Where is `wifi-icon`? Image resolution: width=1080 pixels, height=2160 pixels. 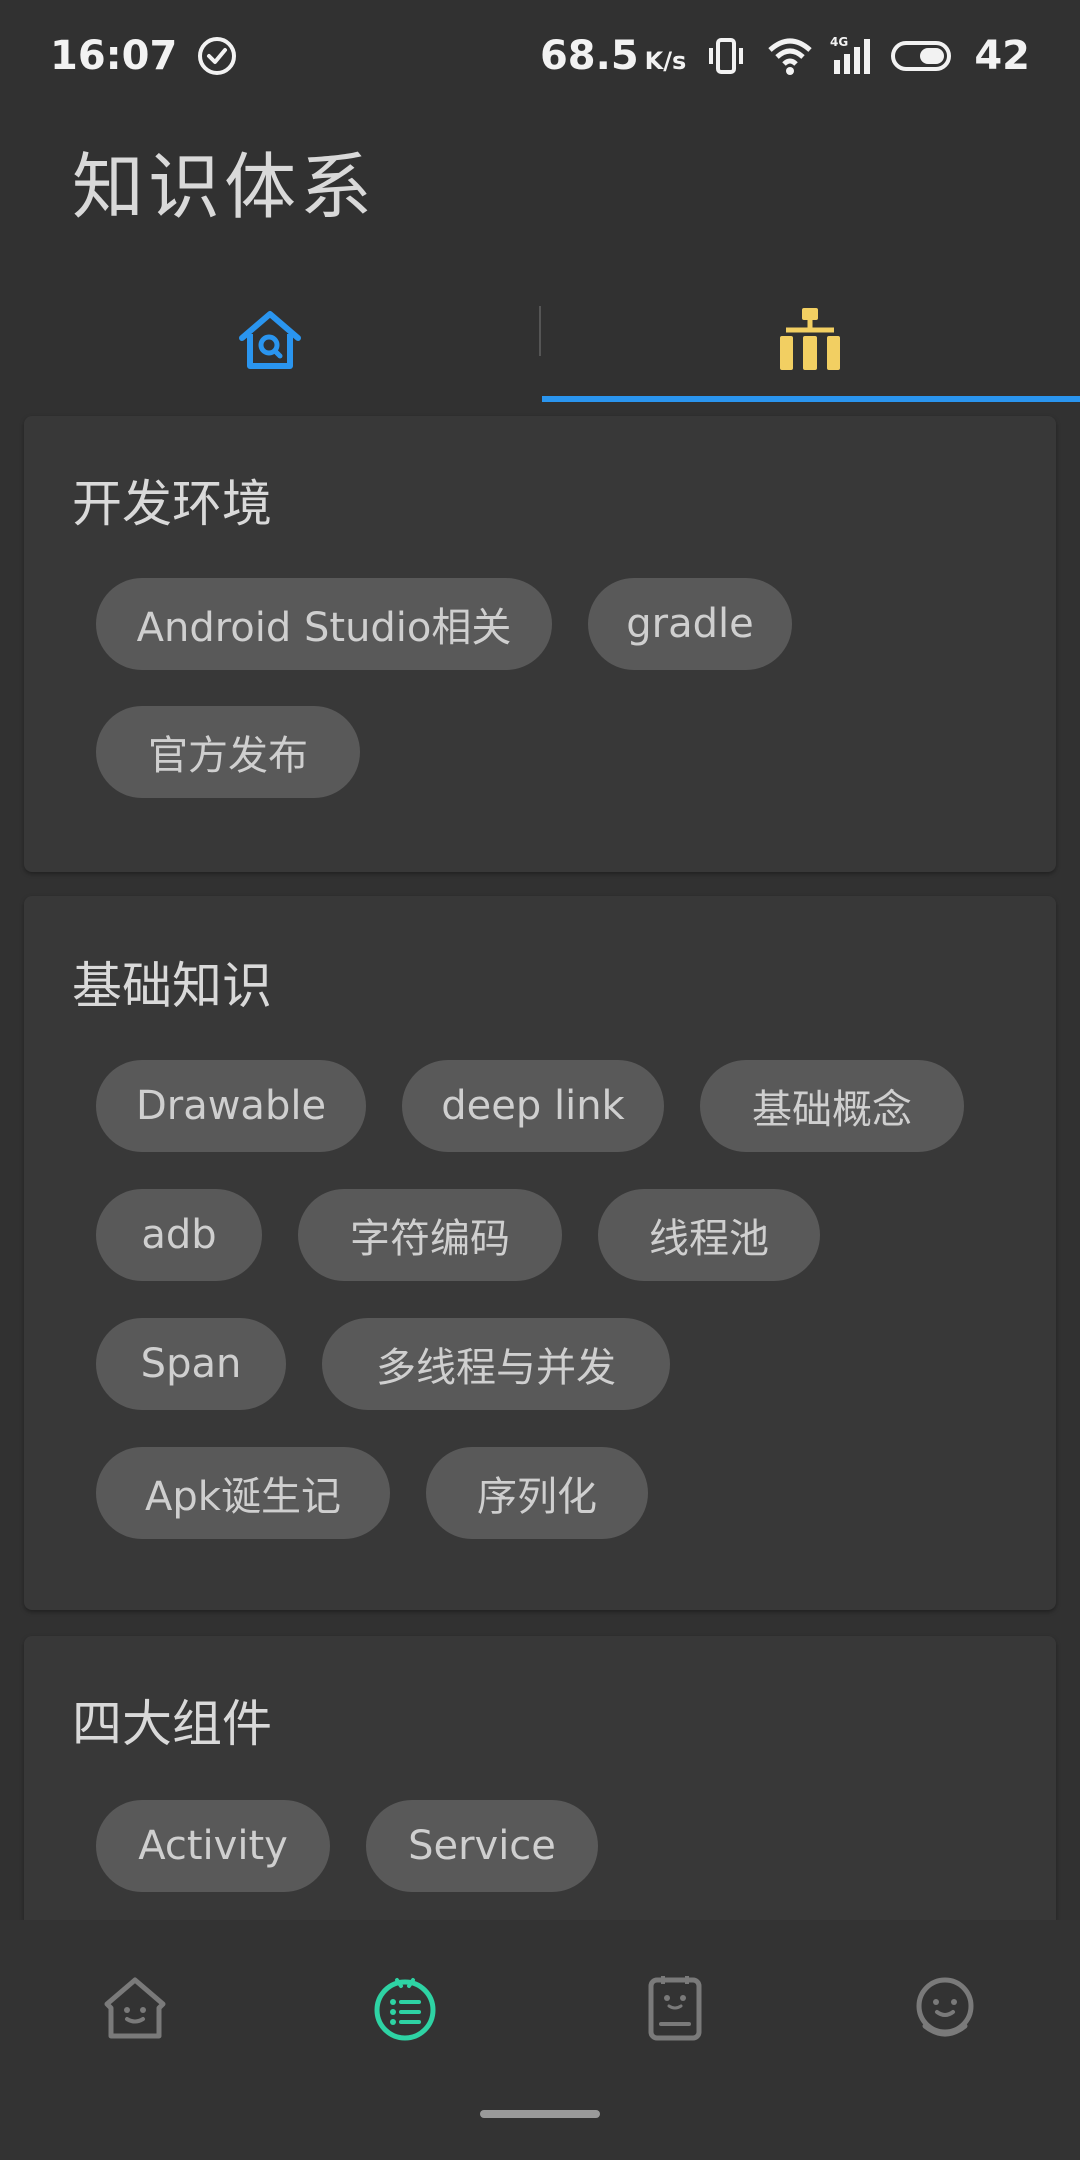 wifi-icon is located at coordinates (789, 56).